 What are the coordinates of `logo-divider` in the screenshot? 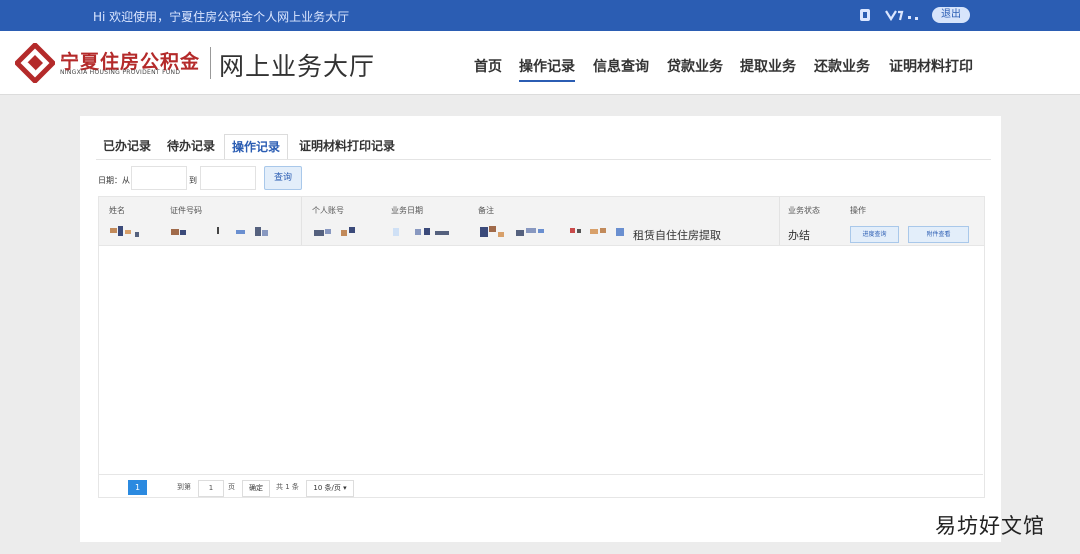 It's located at (210, 63).